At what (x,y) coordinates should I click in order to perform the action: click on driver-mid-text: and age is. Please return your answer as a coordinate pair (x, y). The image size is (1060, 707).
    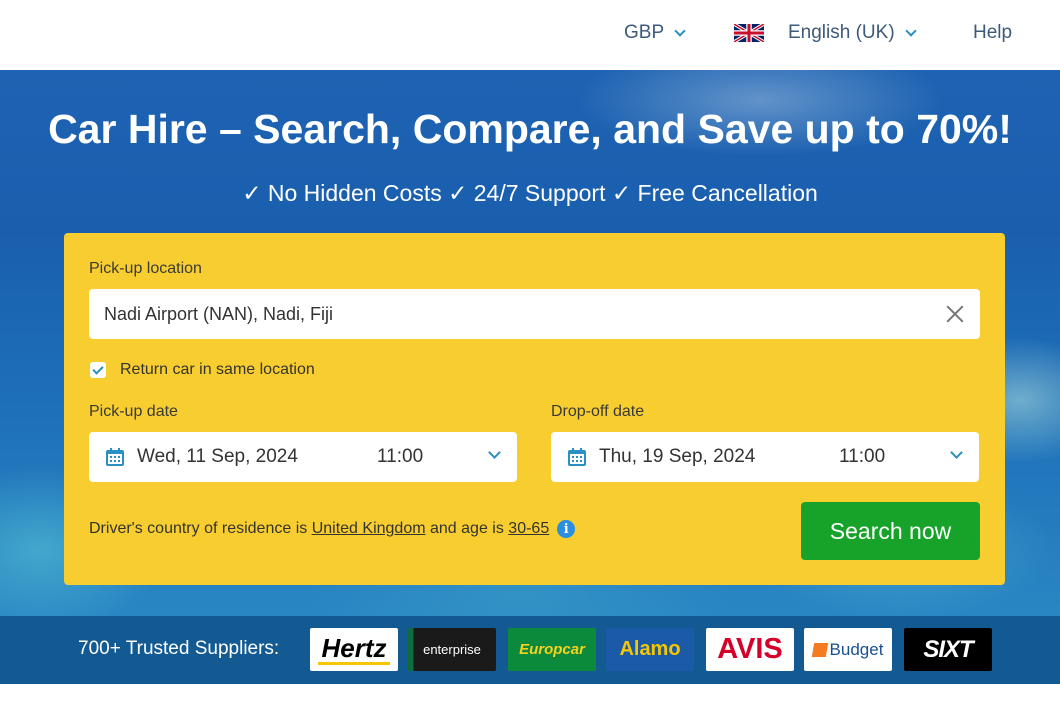
    Looking at the image, I should click on (467, 528).